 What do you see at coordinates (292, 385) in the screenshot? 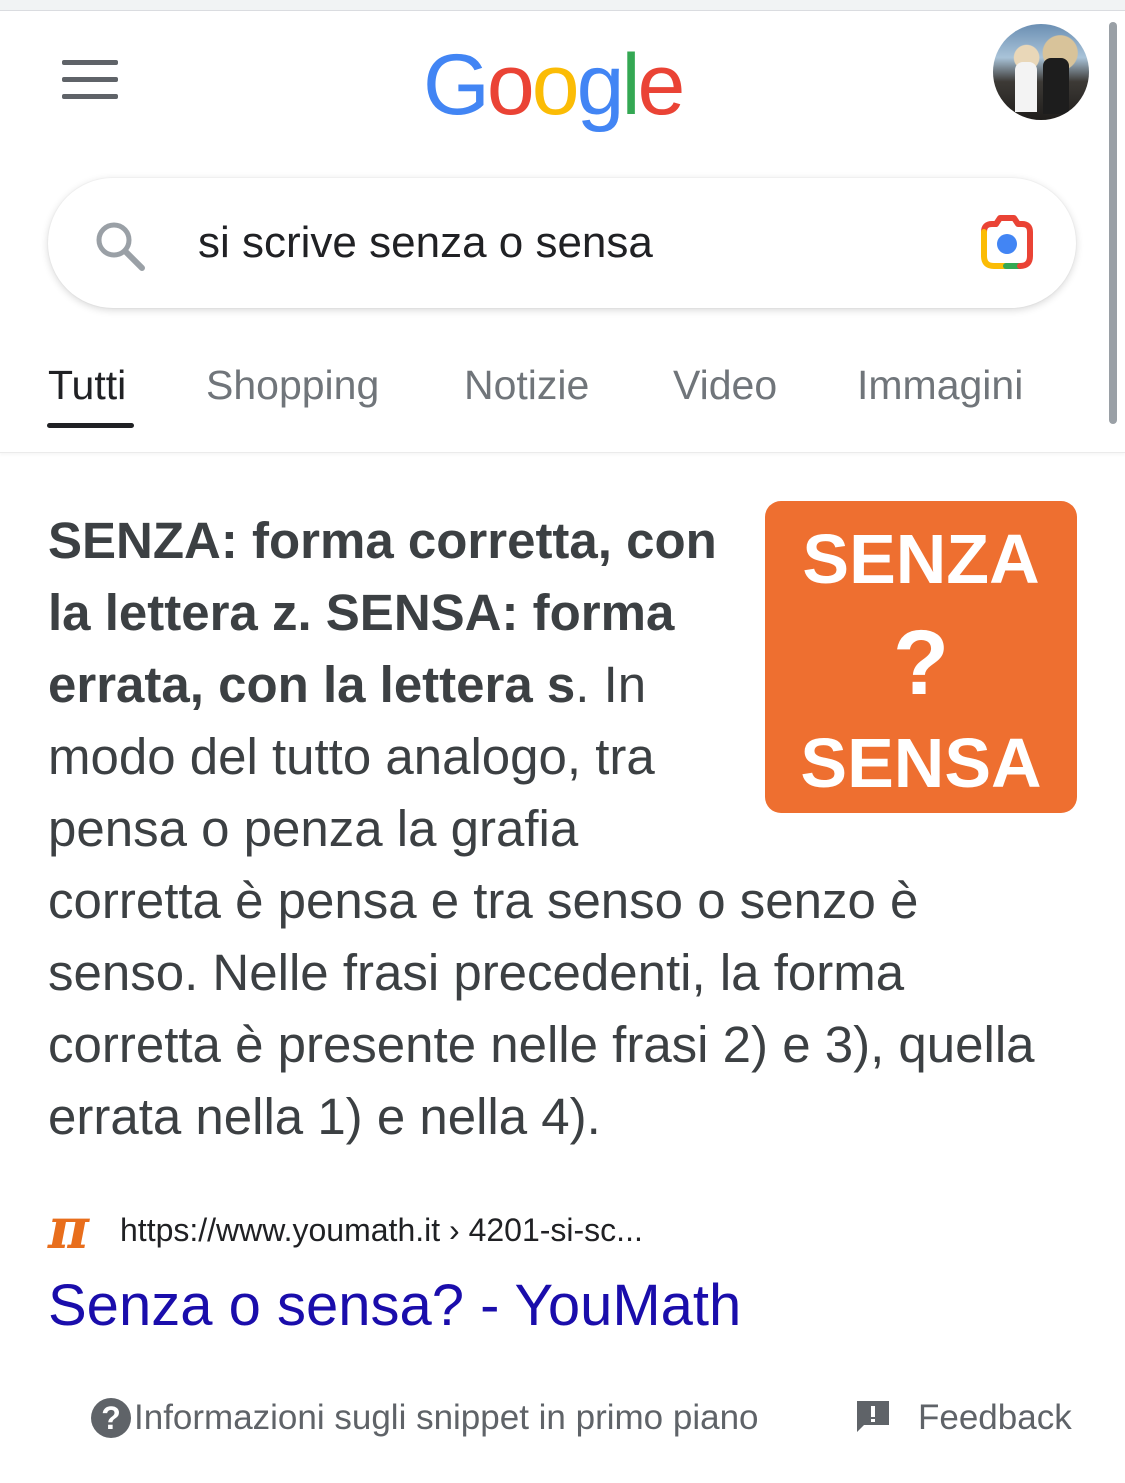
I see `tab-shopping: Shopping` at bounding box center [292, 385].